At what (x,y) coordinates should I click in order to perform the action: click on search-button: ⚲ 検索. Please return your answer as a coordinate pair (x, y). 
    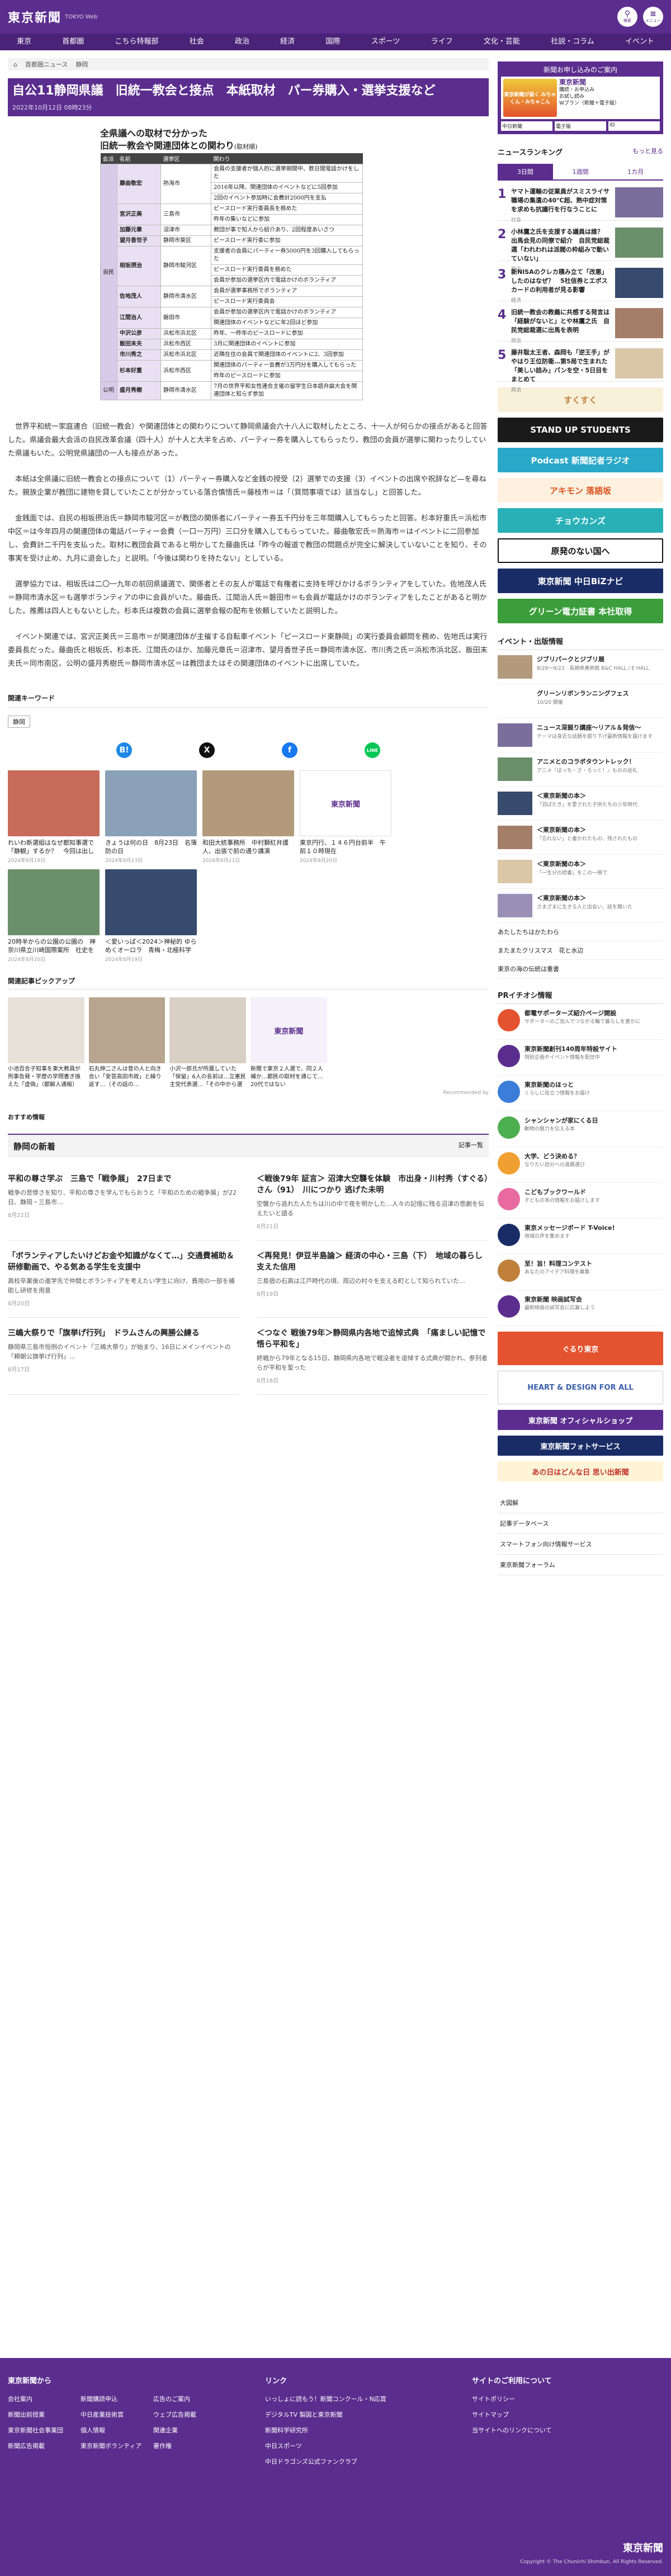
    Looking at the image, I should click on (627, 17).